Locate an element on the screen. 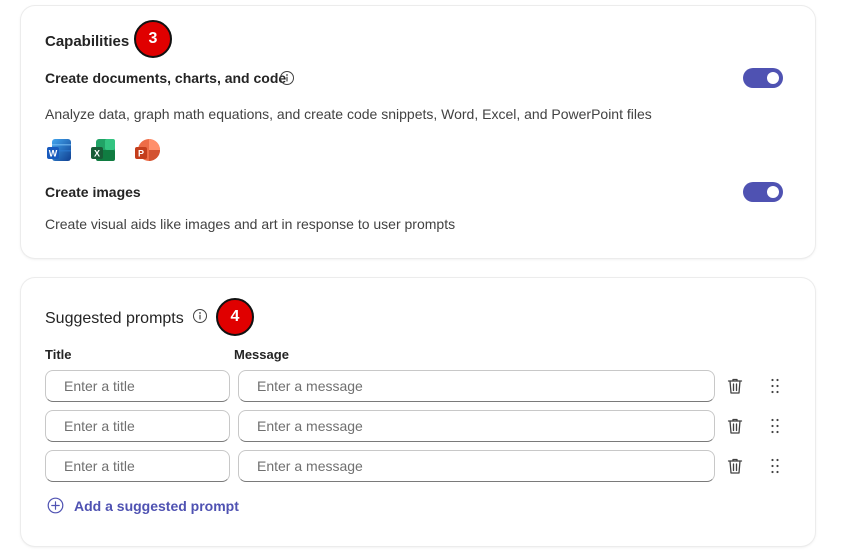 The width and height of the screenshot is (855, 552). svg-text: W is located at coordinates (53, 154).